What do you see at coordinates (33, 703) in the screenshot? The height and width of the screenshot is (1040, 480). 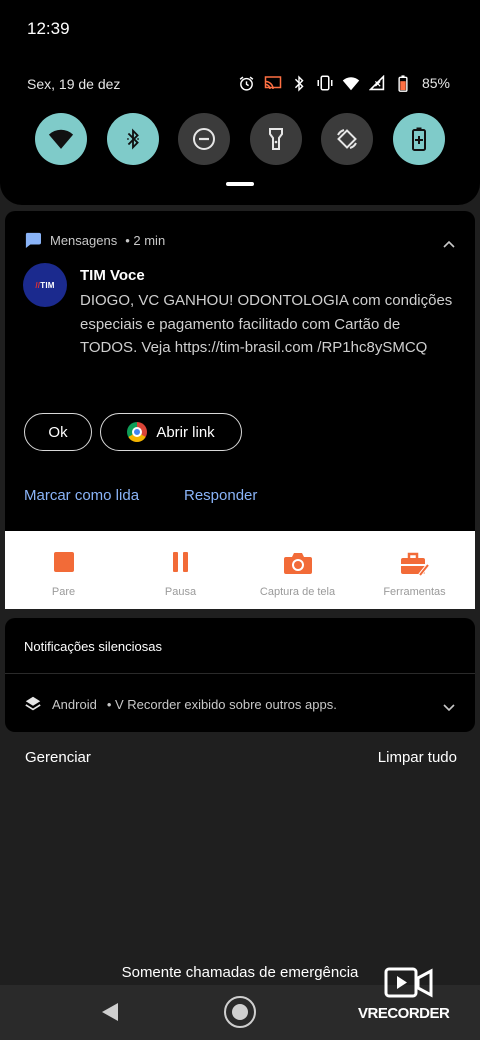 I see `layers-icon` at bounding box center [33, 703].